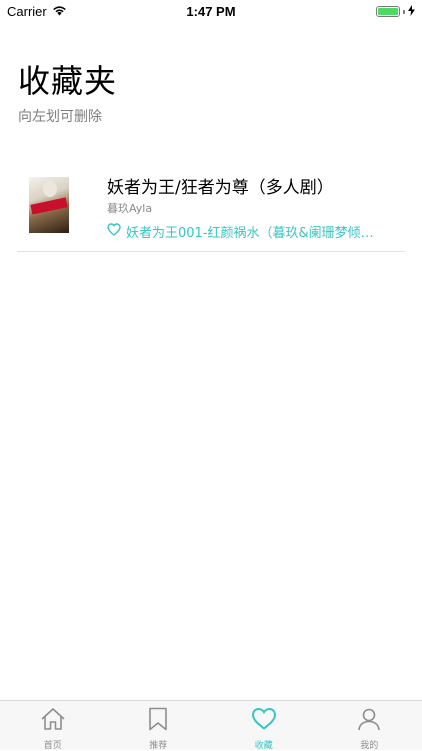 The height and width of the screenshot is (751, 422). Describe the element at coordinates (369, 721) in the screenshot. I see `person-icon` at that location.